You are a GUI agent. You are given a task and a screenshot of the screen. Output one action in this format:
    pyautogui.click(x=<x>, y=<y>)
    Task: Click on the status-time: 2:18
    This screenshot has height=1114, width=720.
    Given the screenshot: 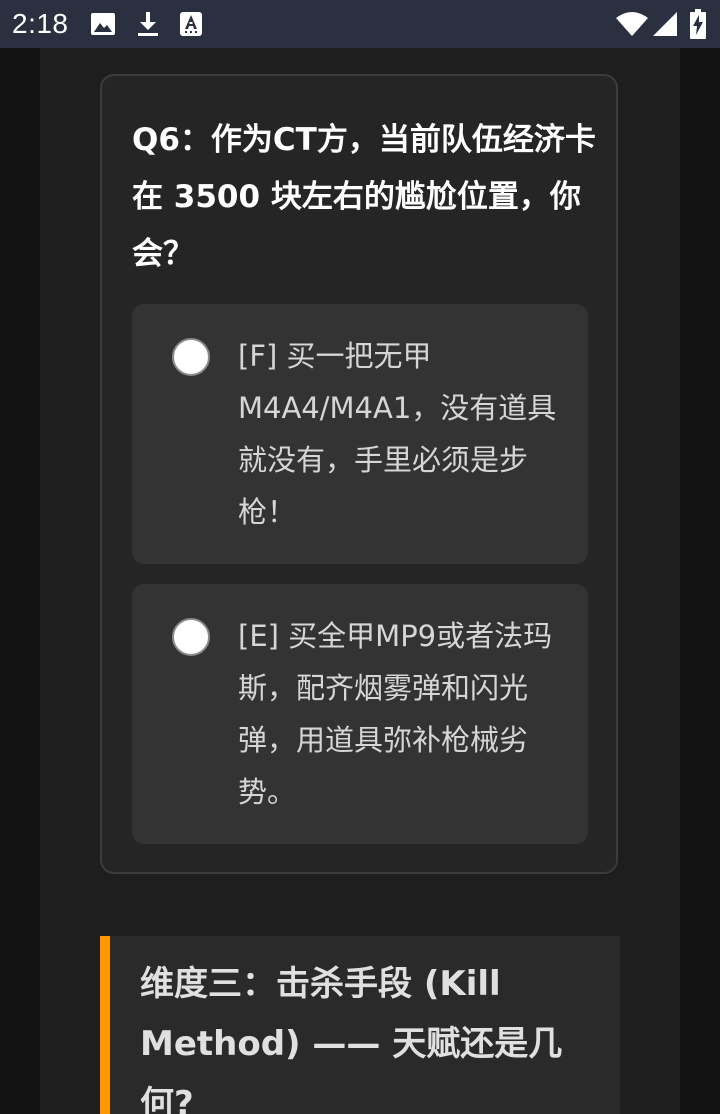 What is the action you would take?
    pyautogui.click(x=40, y=23)
    